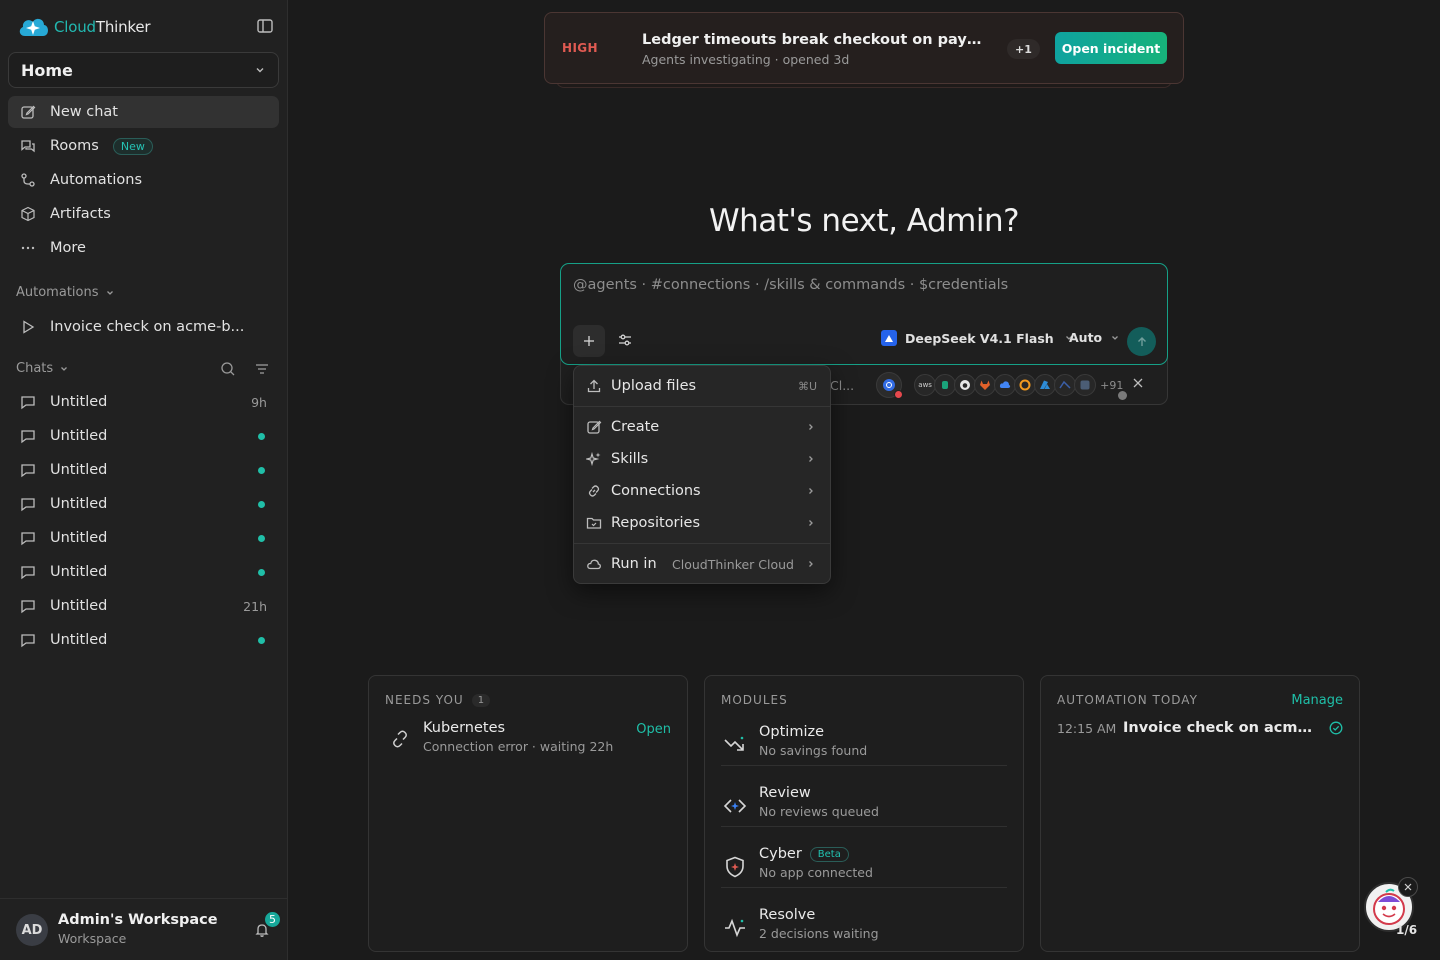  What do you see at coordinates (1087, 728) in the screenshot?
I see `automation-time: 12:15 AM` at bounding box center [1087, 728].